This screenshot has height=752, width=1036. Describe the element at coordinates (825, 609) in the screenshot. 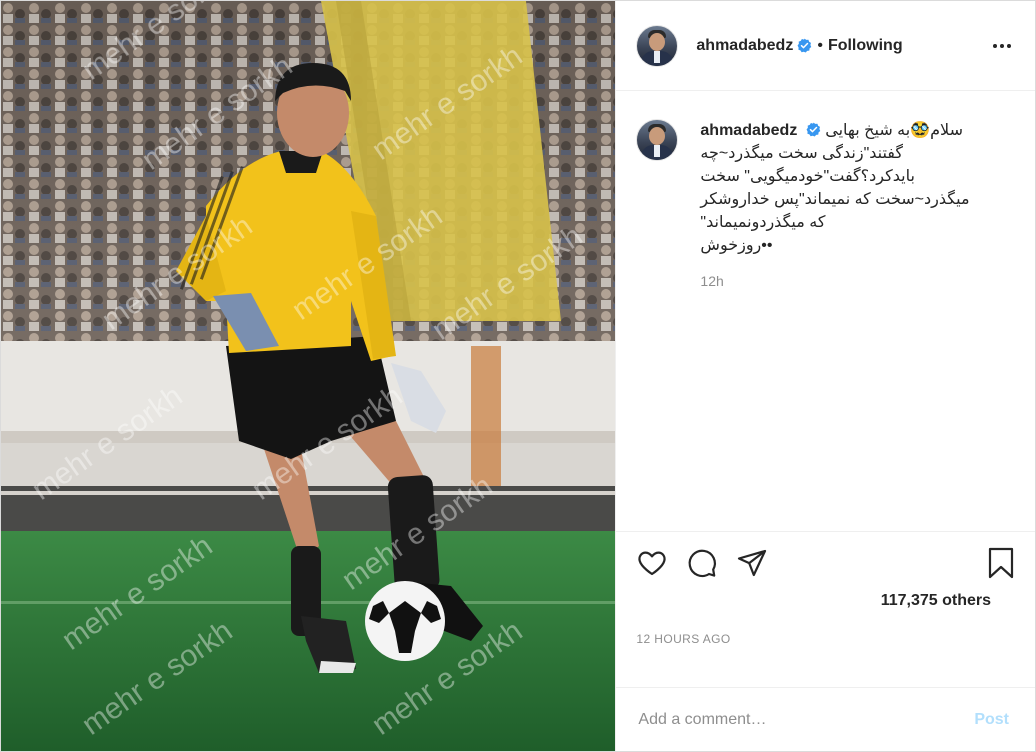

I see `actions-section: 117,375 others 12 HOURS AGO` at that location.